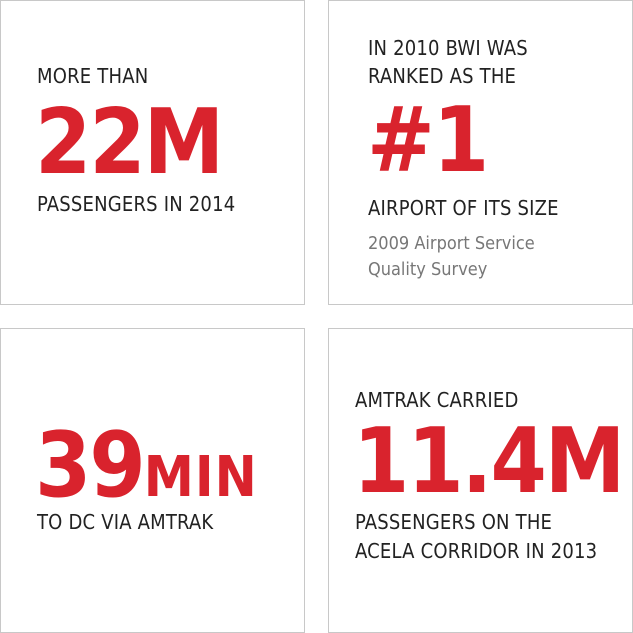 This screenshot has height=633, width=633. I want to click on stat-value: 11.4M, so click(489, 461).